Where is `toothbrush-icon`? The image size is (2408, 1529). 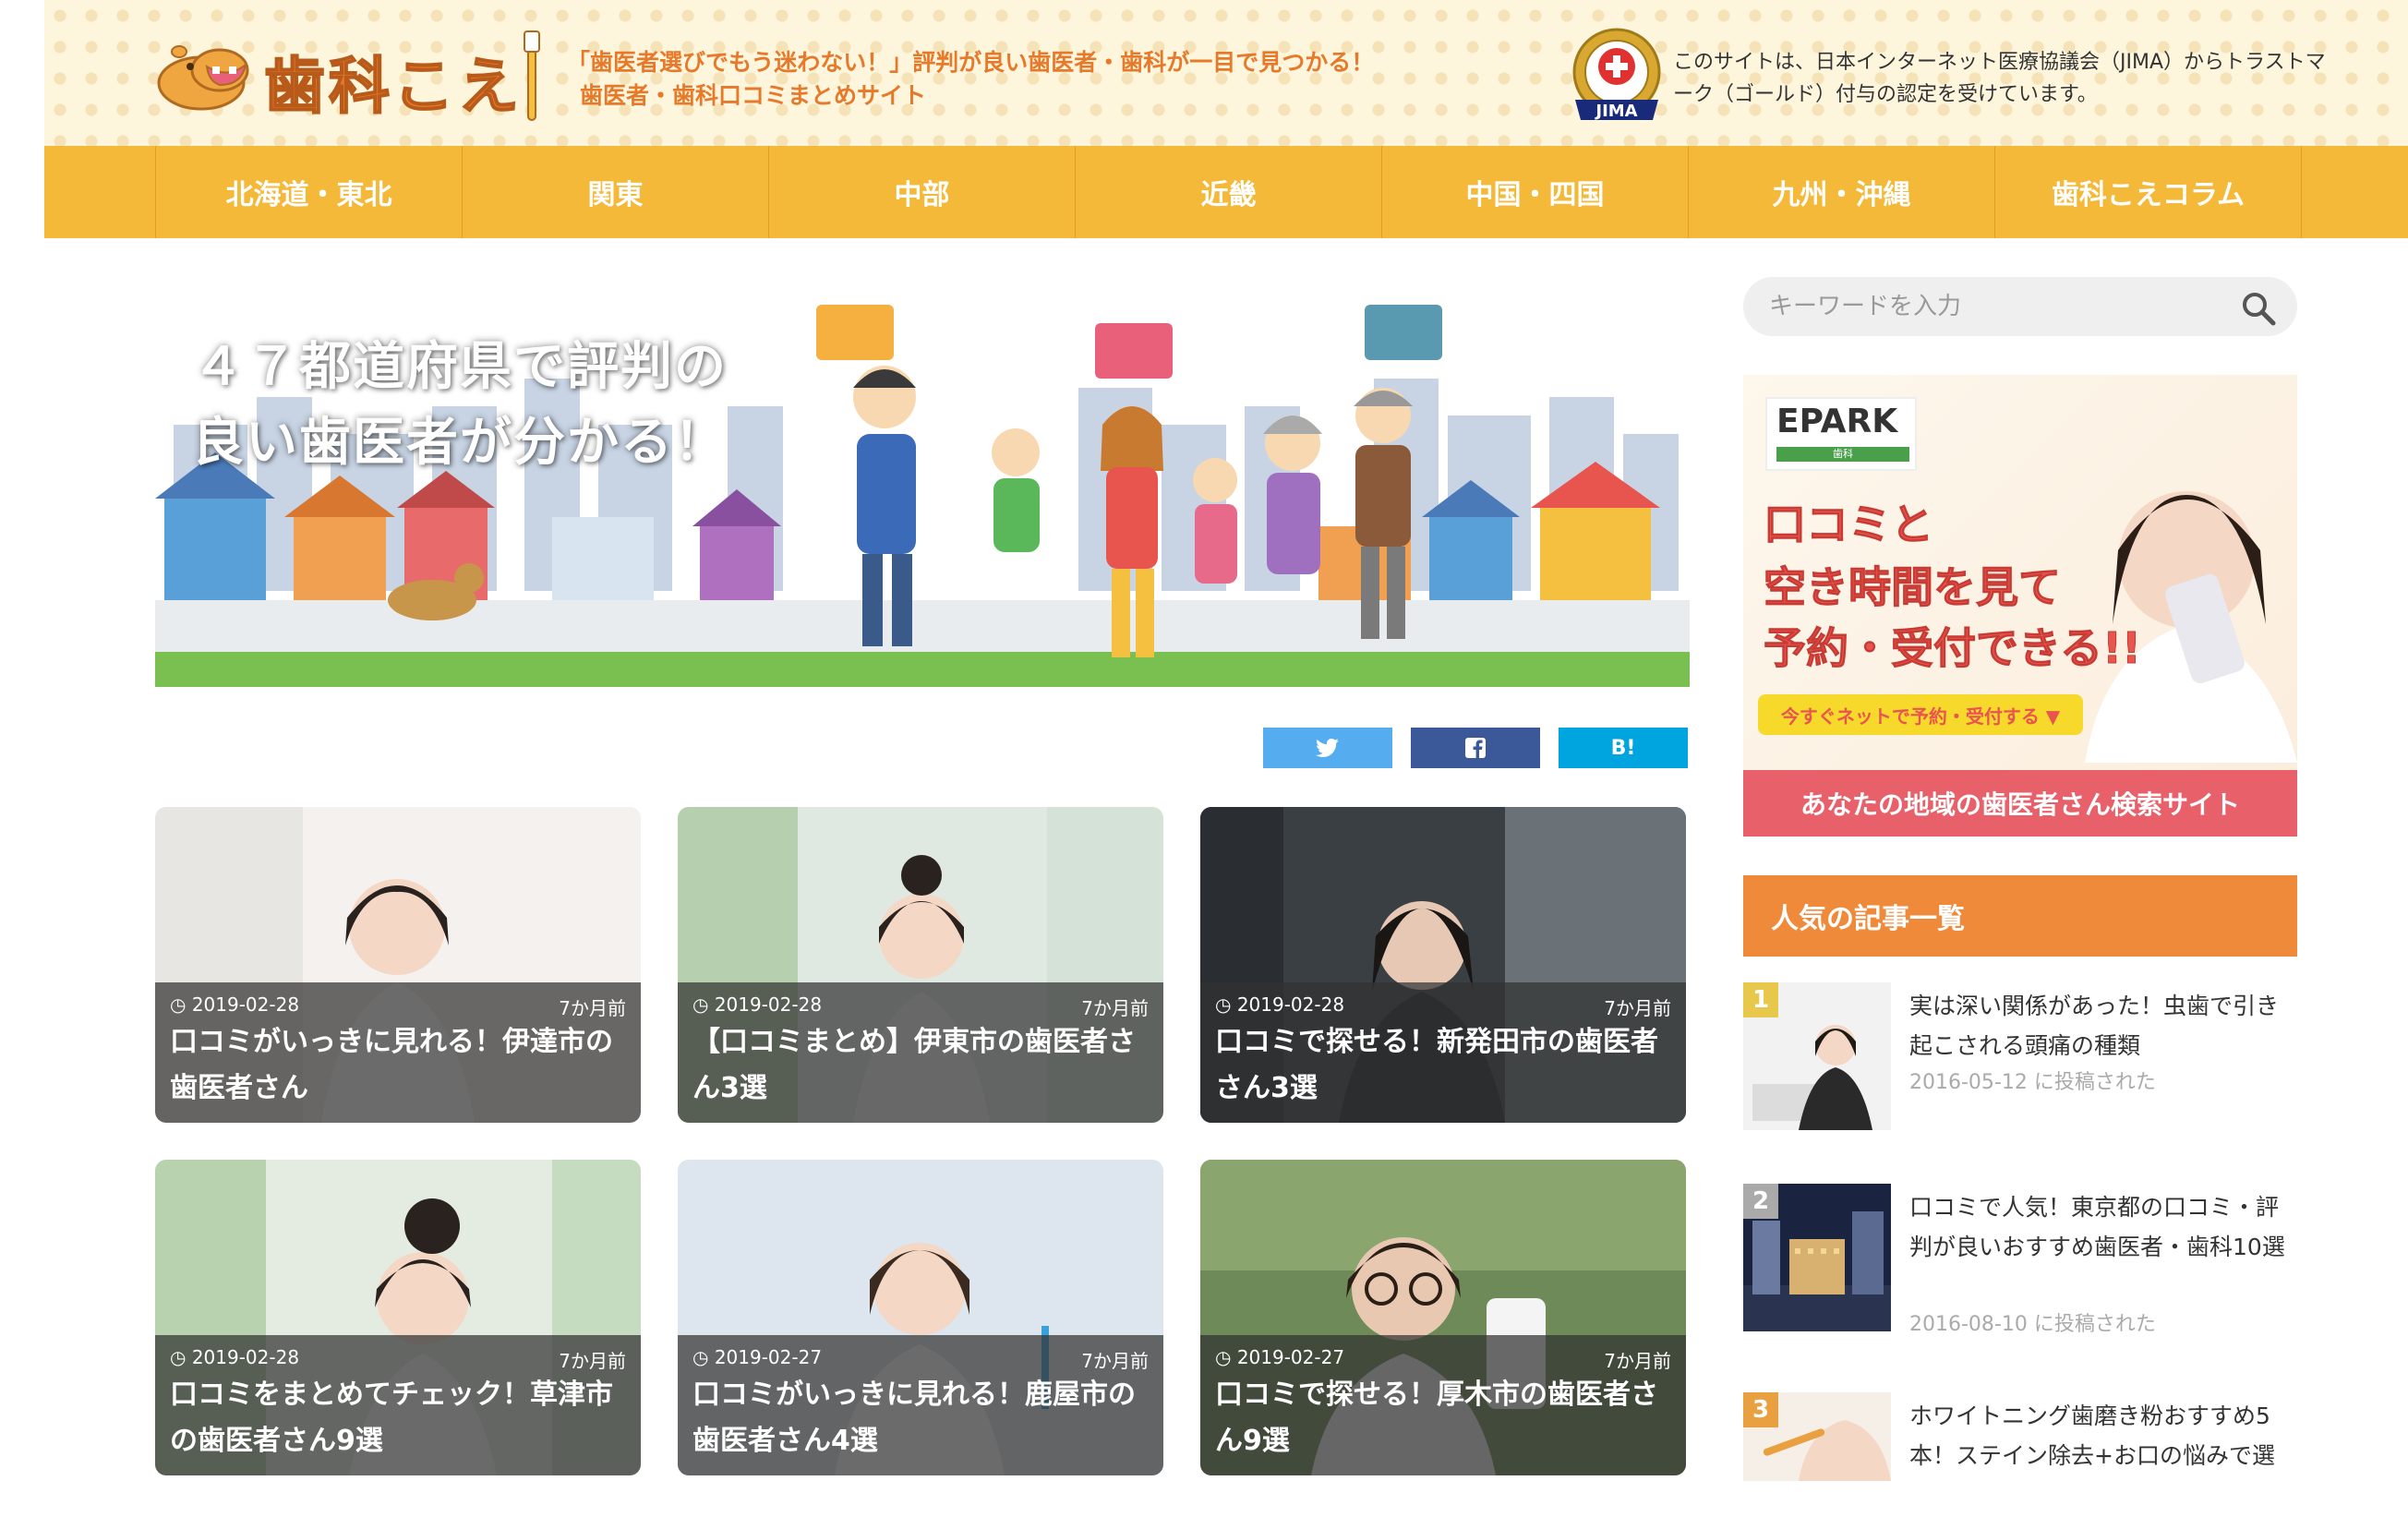 toothbrush-icon is located at coordinates (532, 75).